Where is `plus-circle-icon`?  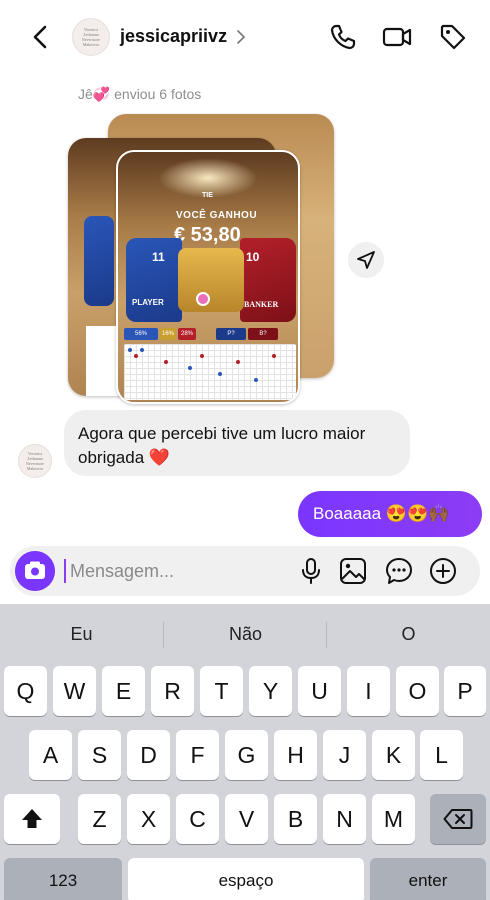 plus-circle-icon is located at coordinates (443, 571).